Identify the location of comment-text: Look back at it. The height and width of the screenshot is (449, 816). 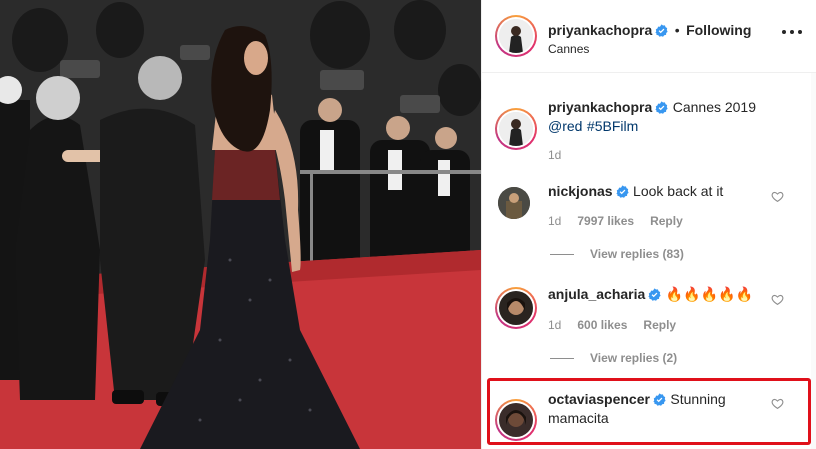
(678, 191).